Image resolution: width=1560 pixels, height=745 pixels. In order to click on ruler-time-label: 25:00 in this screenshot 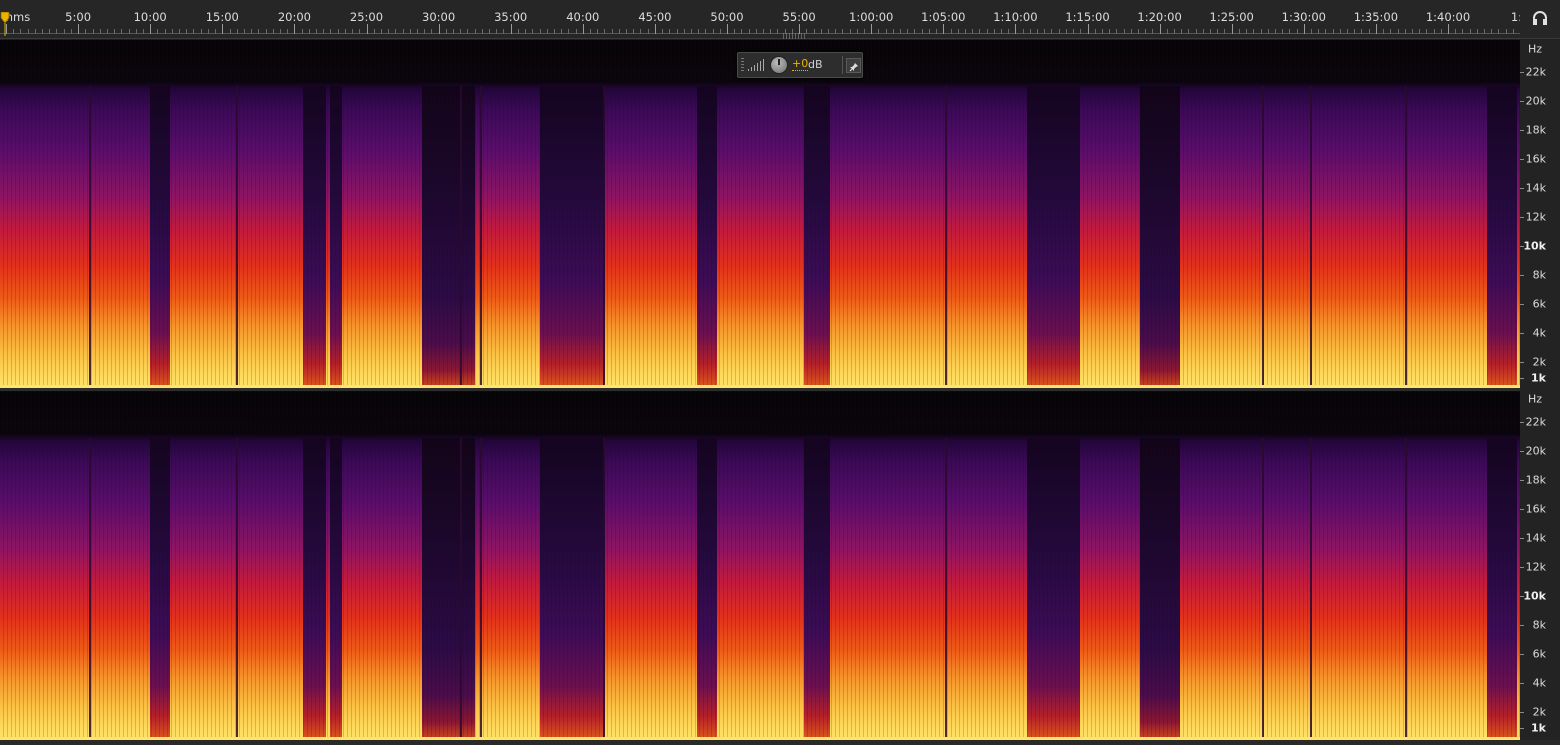, I will do `click(366, 17)`.